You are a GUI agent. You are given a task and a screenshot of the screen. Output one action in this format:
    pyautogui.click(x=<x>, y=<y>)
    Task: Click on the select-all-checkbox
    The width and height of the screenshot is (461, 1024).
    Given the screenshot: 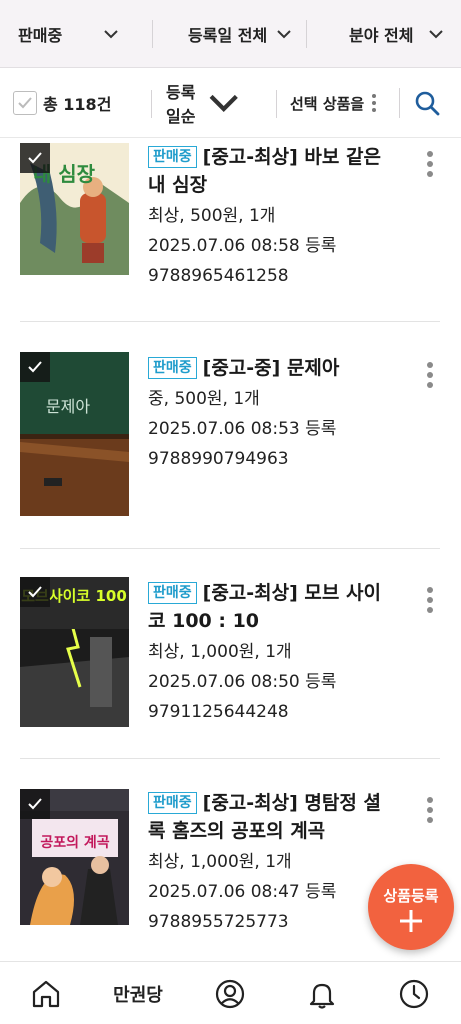 What is the action you would take?
    pyautogui.click(x=25, y=103)
    